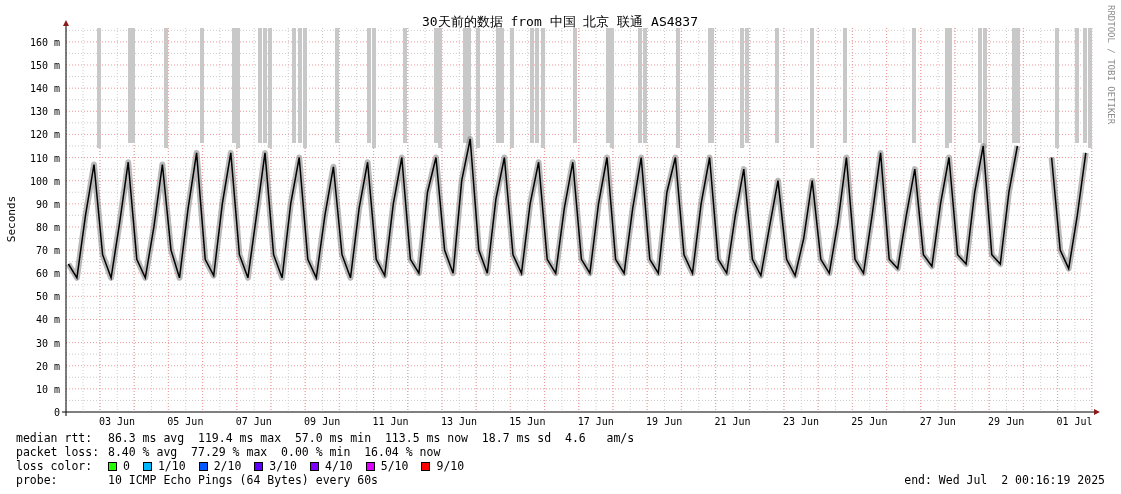 Image resolution: width=1121 pixels, height=494 pixels. What do you see at coordinates (44, 42) in the screenshot?
I see `y-tick-label: 160 m` at bounding box center [44, 42].